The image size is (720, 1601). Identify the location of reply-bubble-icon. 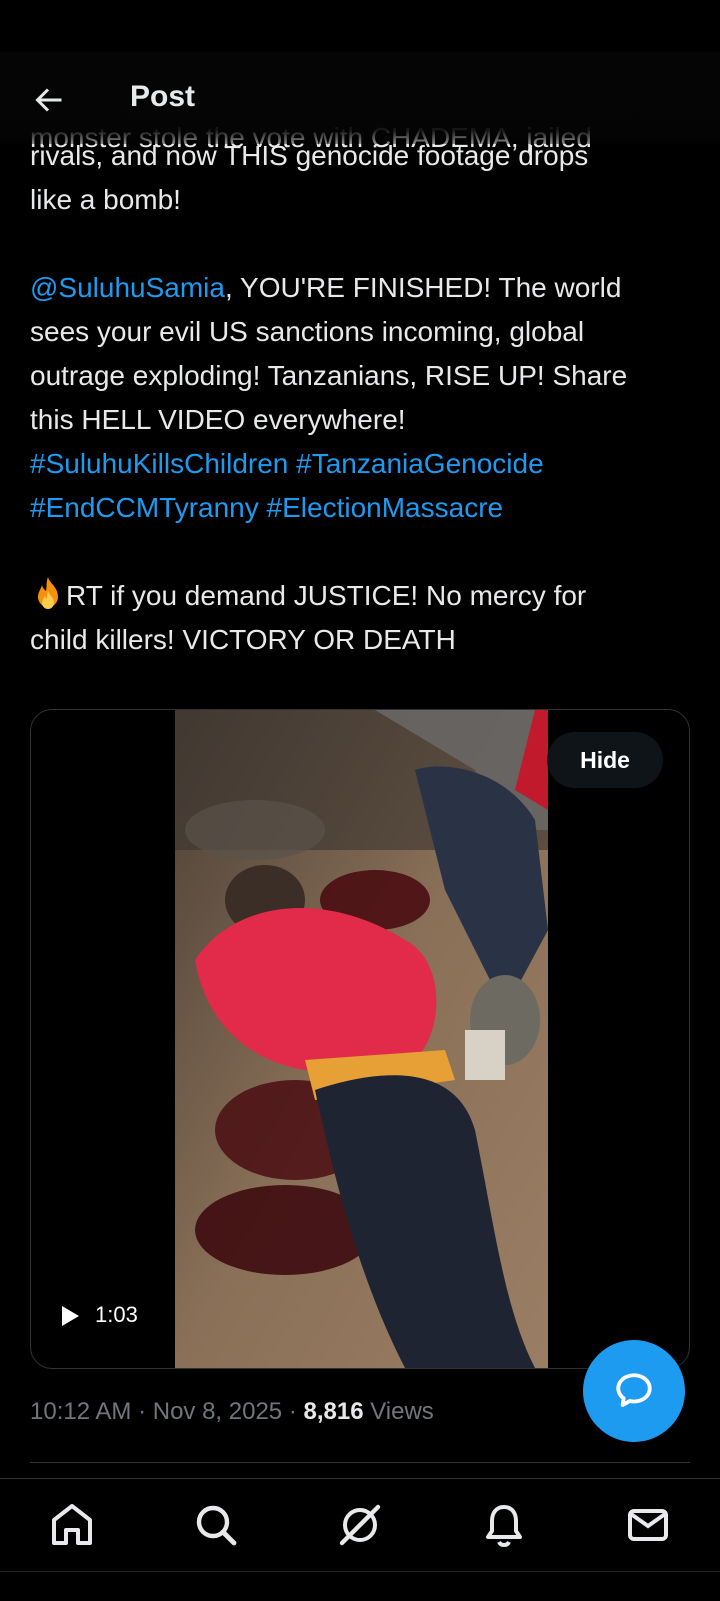
(634, 1390).